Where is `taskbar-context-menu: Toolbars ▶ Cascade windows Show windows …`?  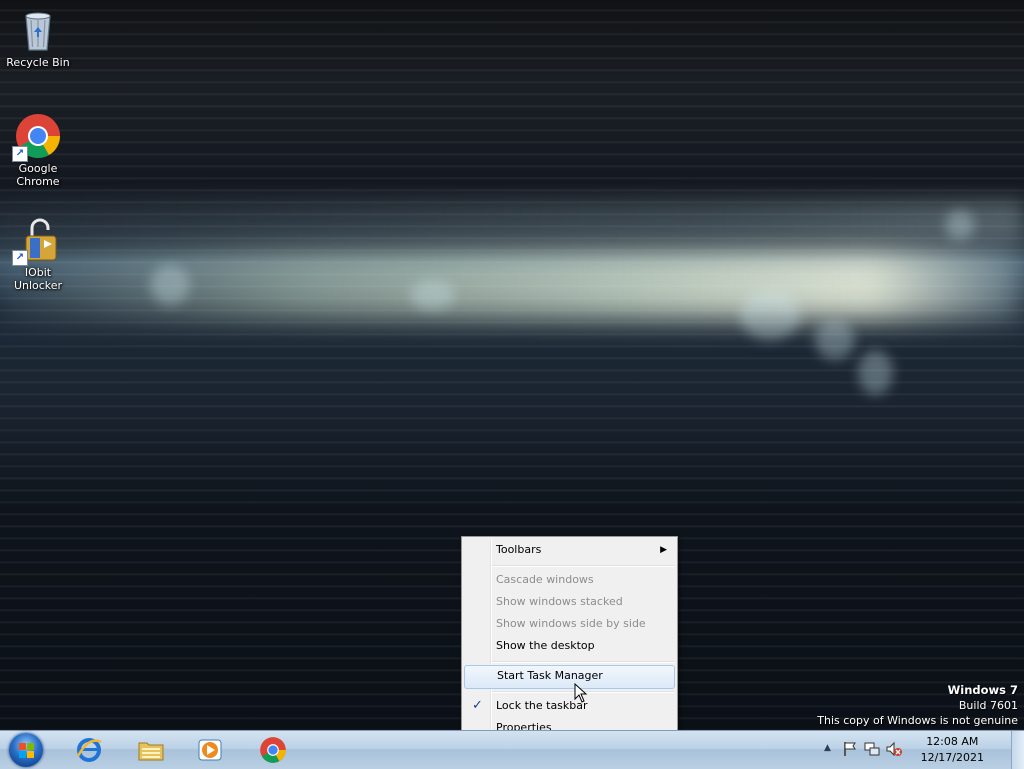
taskbar-context-menu: Toolbars ▶ Cascade windows Show windows … is located at coordinates (569, 639).